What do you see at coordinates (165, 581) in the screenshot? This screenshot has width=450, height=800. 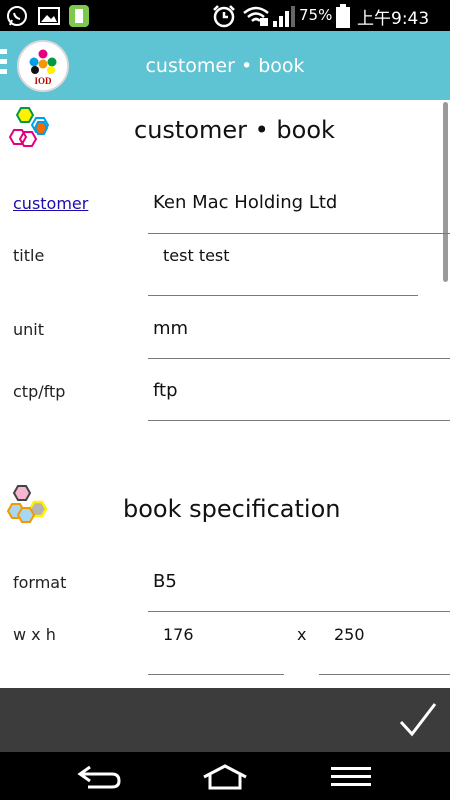 I see `format-field: B5` at bounding box center [165, 581].